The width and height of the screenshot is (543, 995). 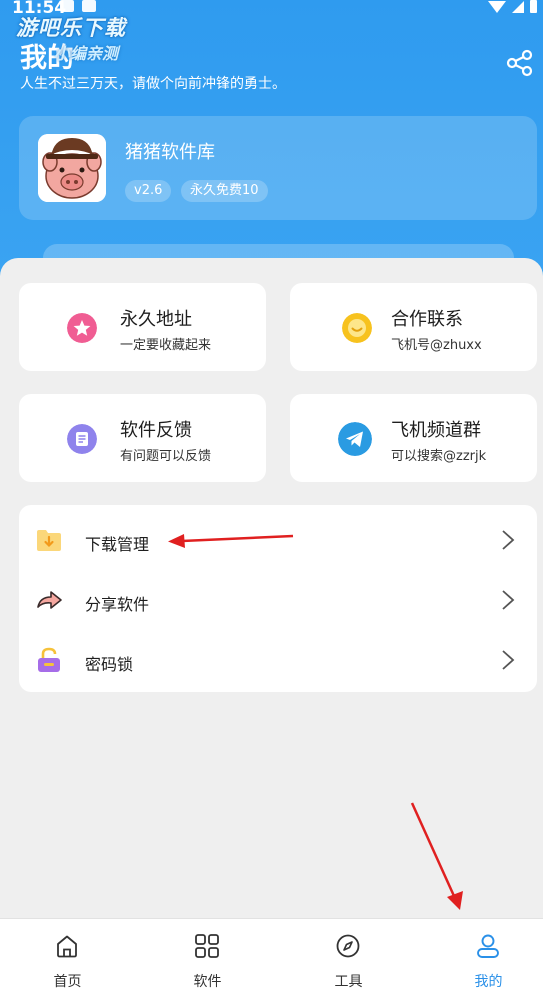 What do you see at coordinates (488, 946) in the screenshot?
I see `user-icon` at bounding box center [488, 946].